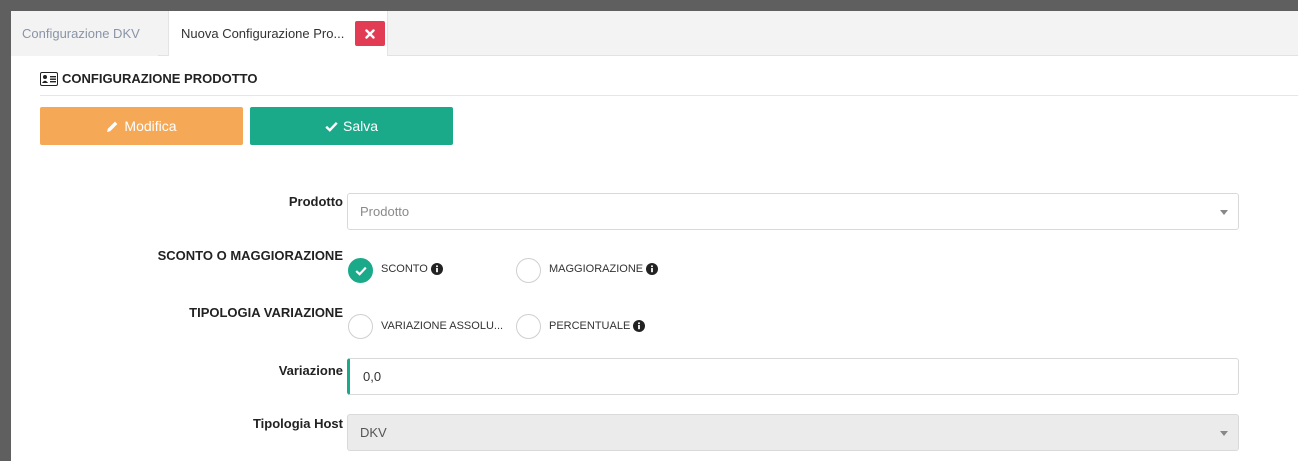  I want to click on pencil-icon, so click(112, 126).